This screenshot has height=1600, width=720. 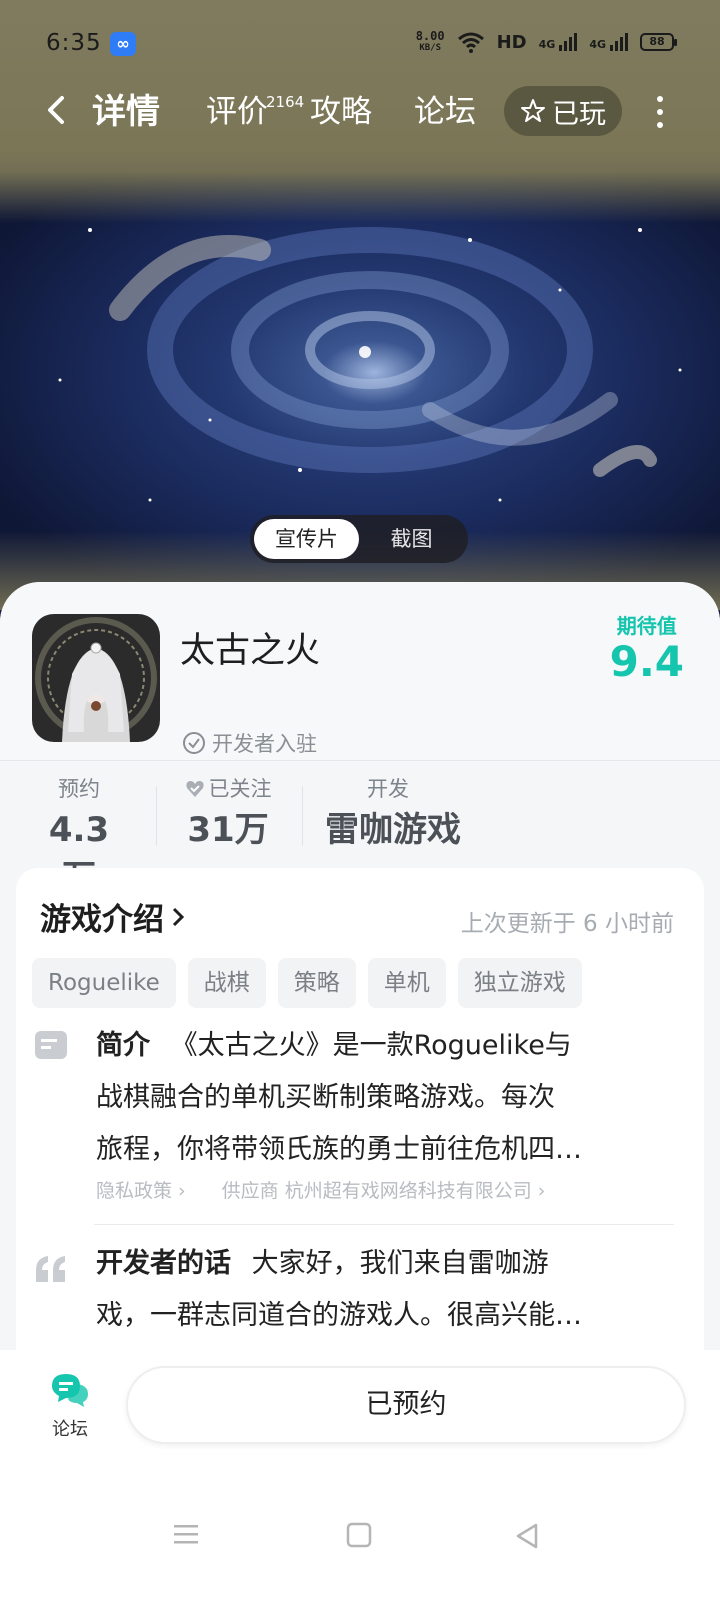 What do you see at coordinates (406, 1405) in the screenshot?
I see `reserved-button: 已预约` at bounding box center [406, 1405].